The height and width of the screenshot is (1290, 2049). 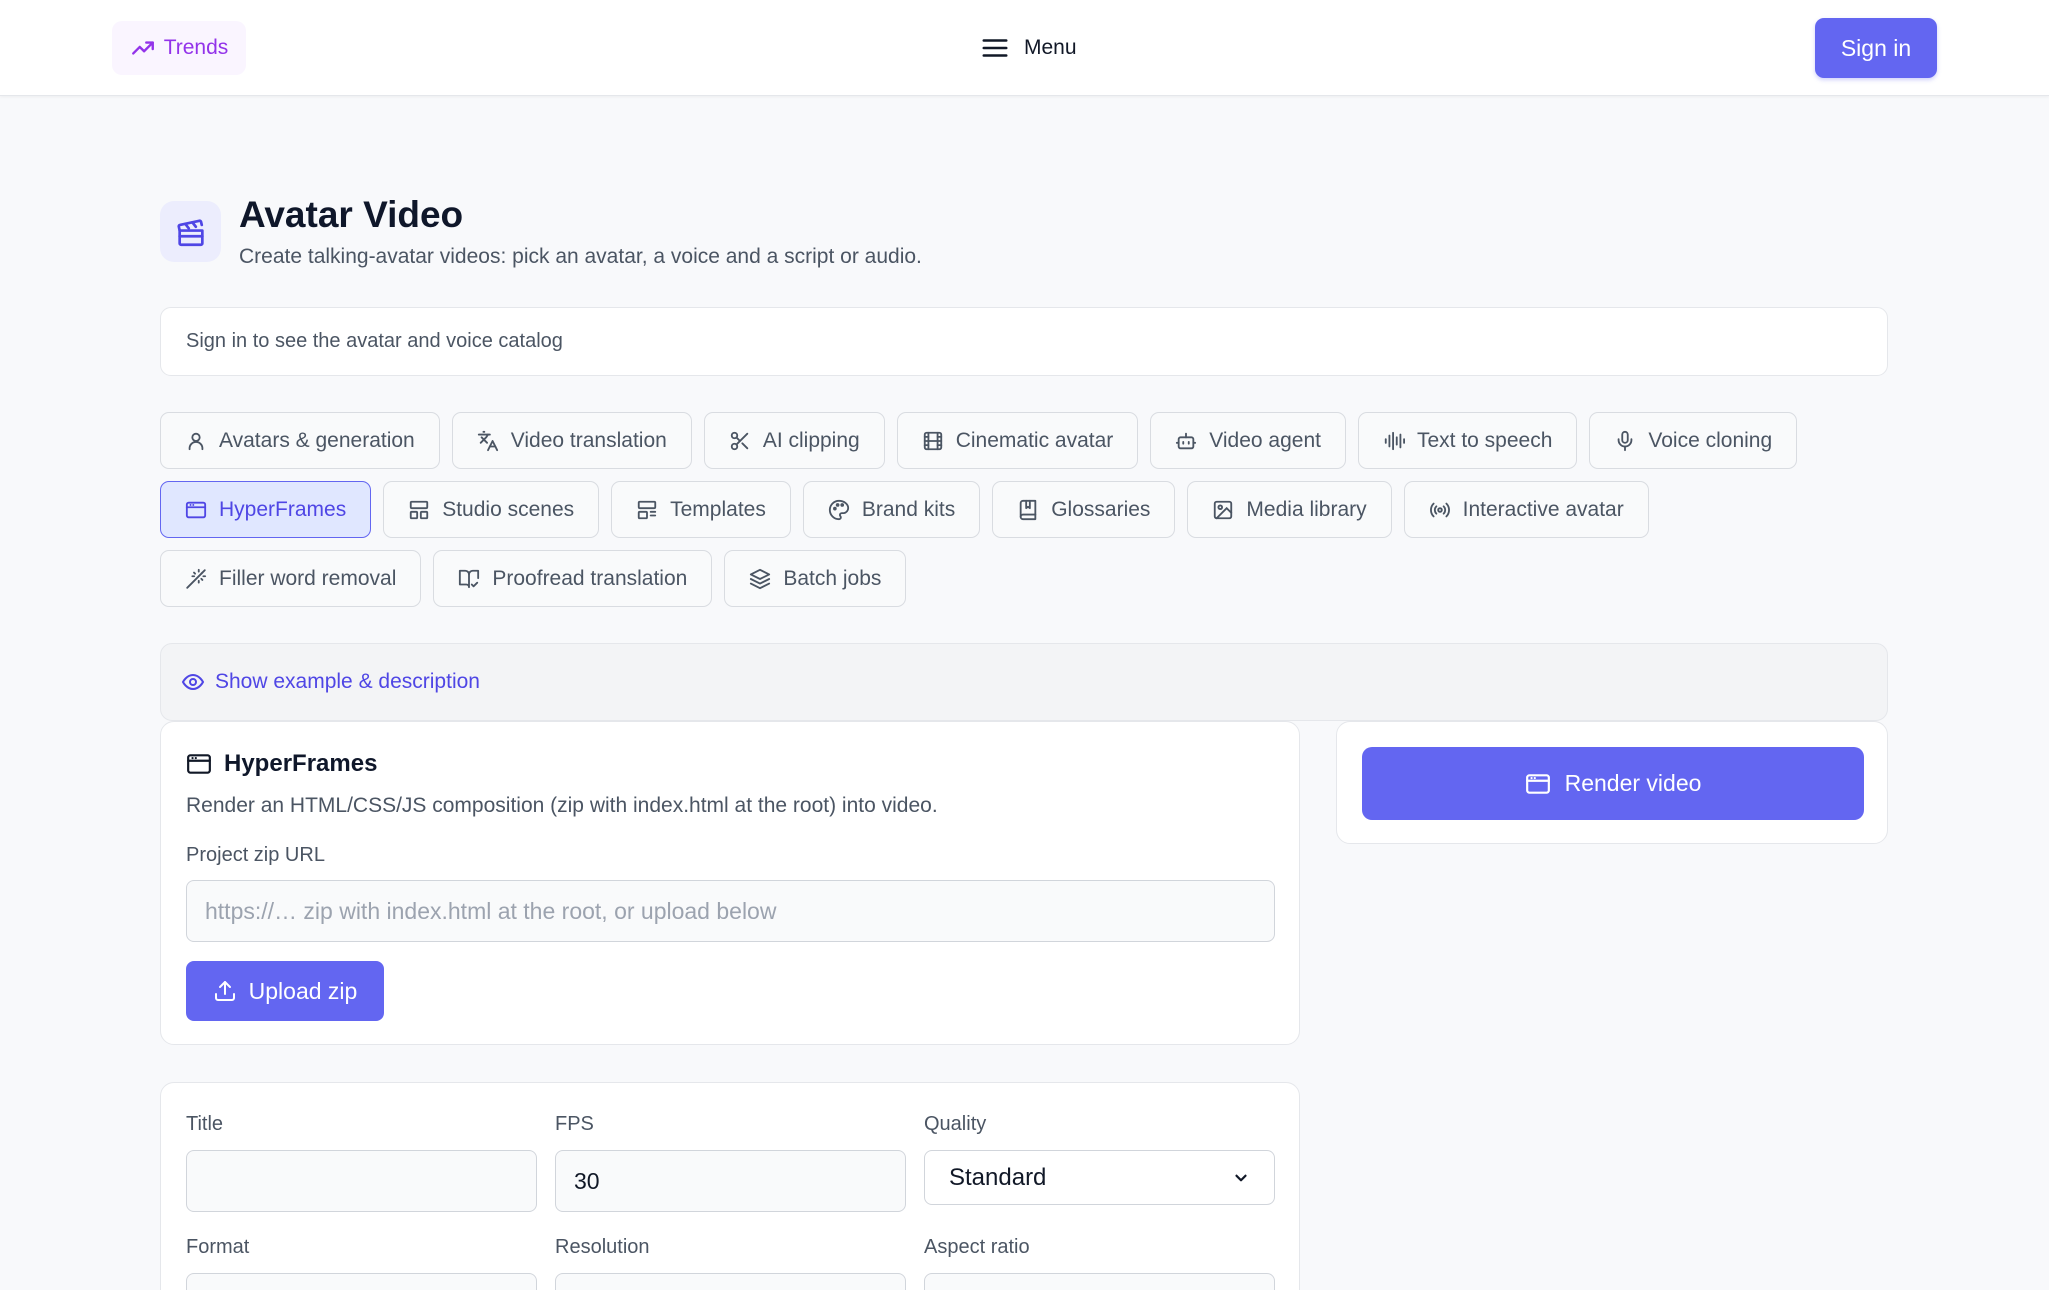 What do you see at coordinates (1099, 1177) in the screenshot?
I see `quality-select: Standard` at bounding box center [1099, 1177].